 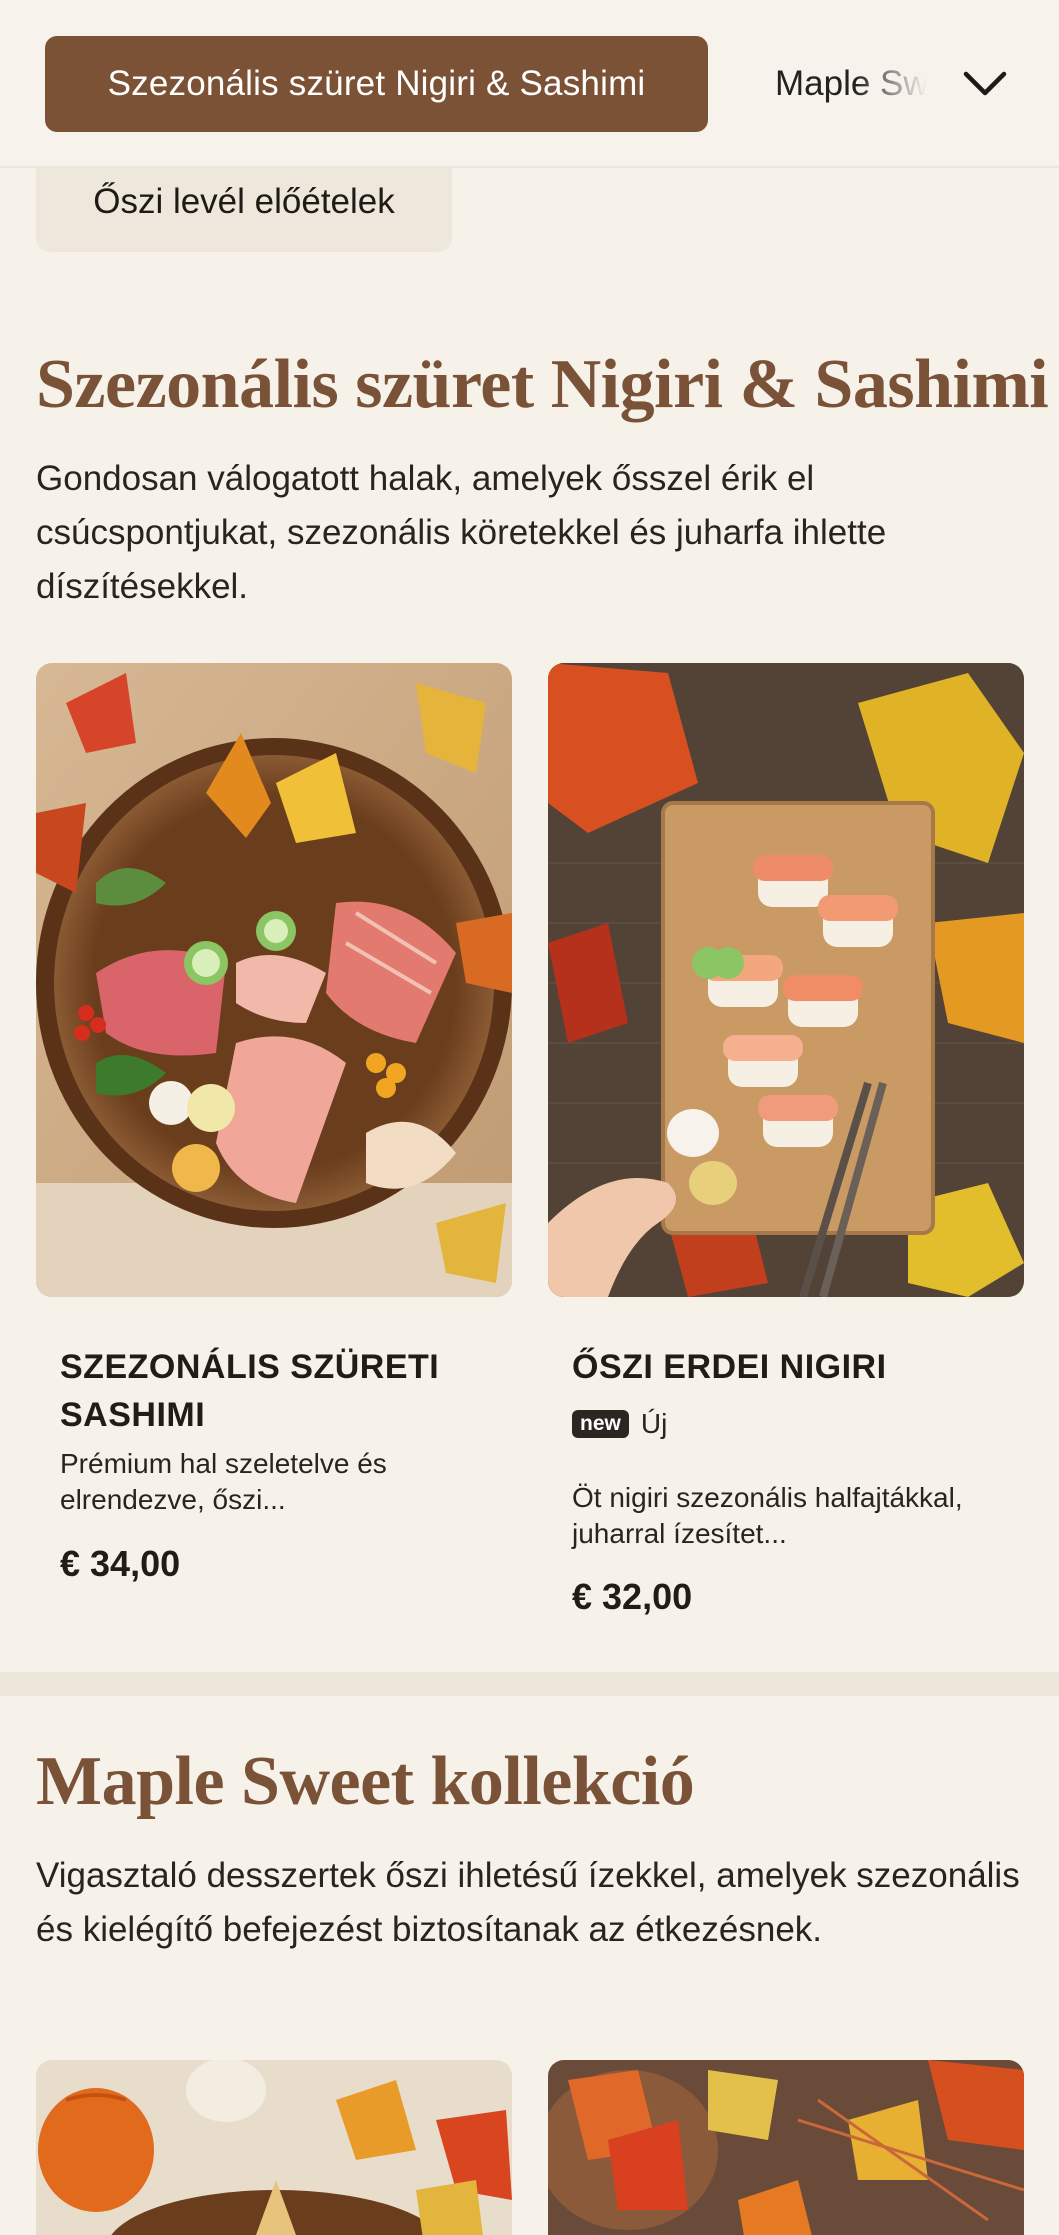 What do you see at coordinates (376, 84) in the screenshot?
I see `category-tab-active: Szezonális szüret Nigiri & Sashimi` at bounding box center [376, 84].